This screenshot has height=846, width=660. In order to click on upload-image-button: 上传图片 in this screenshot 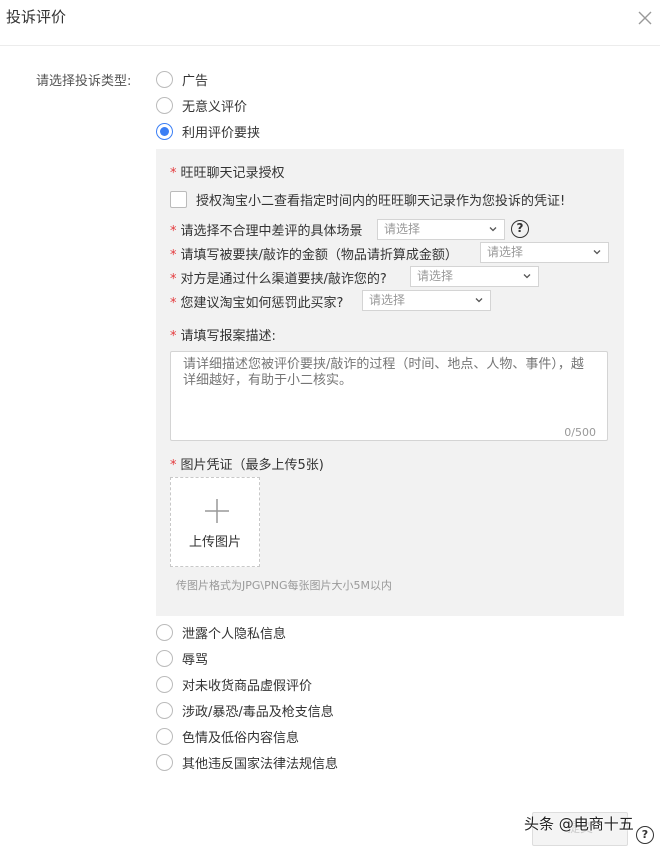, I will do `click(215, 522)`.